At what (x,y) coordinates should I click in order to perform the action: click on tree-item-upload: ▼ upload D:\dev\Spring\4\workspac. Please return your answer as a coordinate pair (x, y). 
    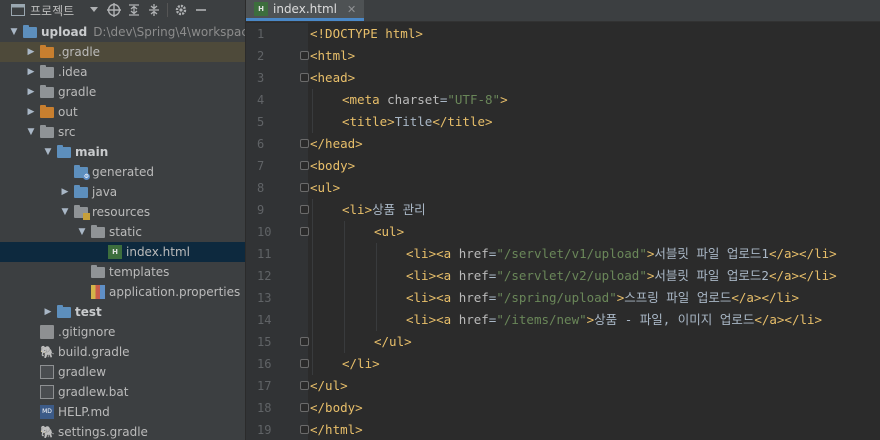
    Looking at the image, I should click on (122, 32).